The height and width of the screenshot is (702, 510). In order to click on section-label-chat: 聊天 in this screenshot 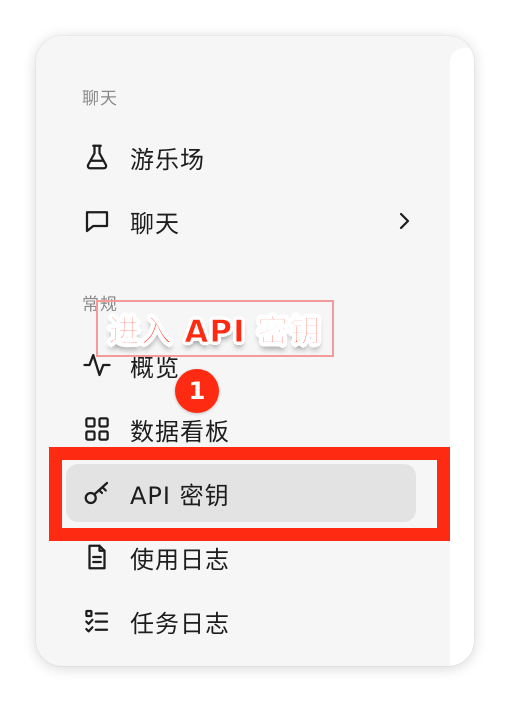, I will do `click(100, 99)`.